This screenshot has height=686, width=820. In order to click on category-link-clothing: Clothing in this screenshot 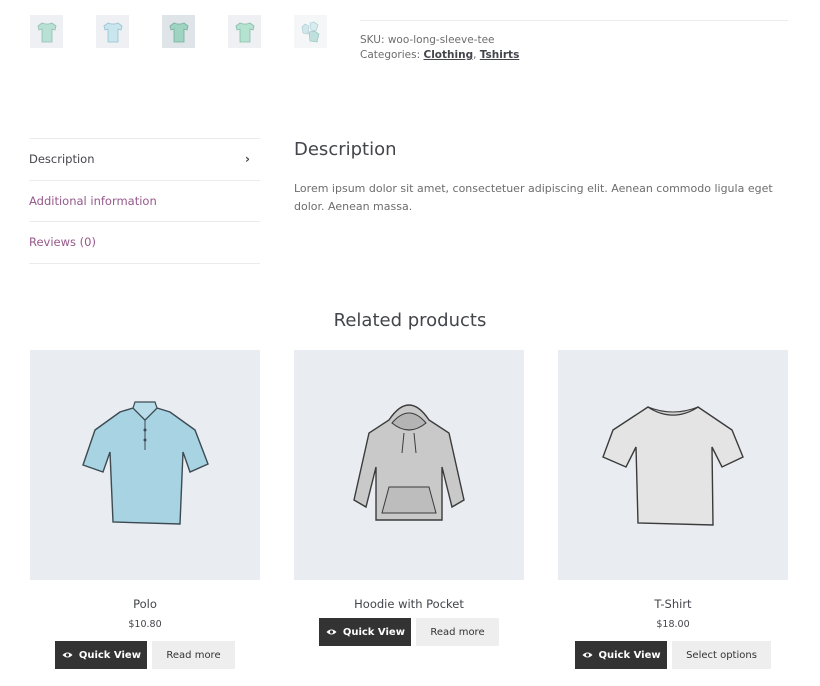, I will do `click(448, 55)`.